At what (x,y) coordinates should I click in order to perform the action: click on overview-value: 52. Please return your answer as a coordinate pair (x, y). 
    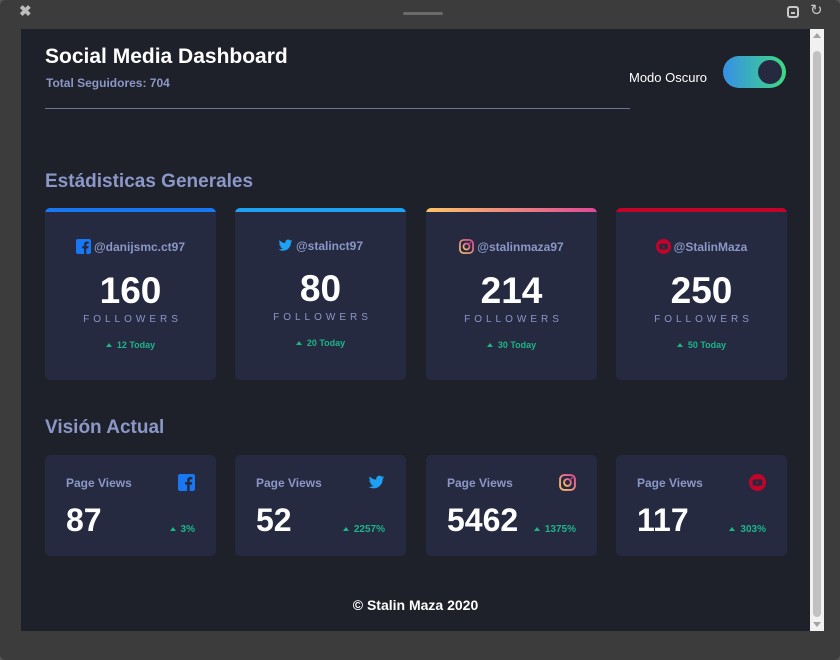
    Looking at the image, I should click on (274, 520).